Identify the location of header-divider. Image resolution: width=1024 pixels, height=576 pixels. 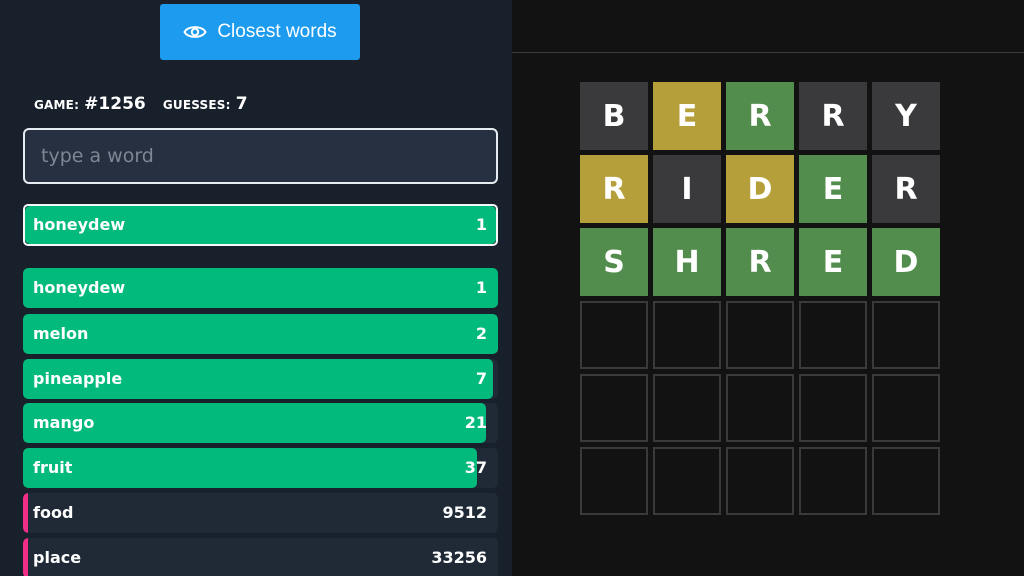
(768, 52).